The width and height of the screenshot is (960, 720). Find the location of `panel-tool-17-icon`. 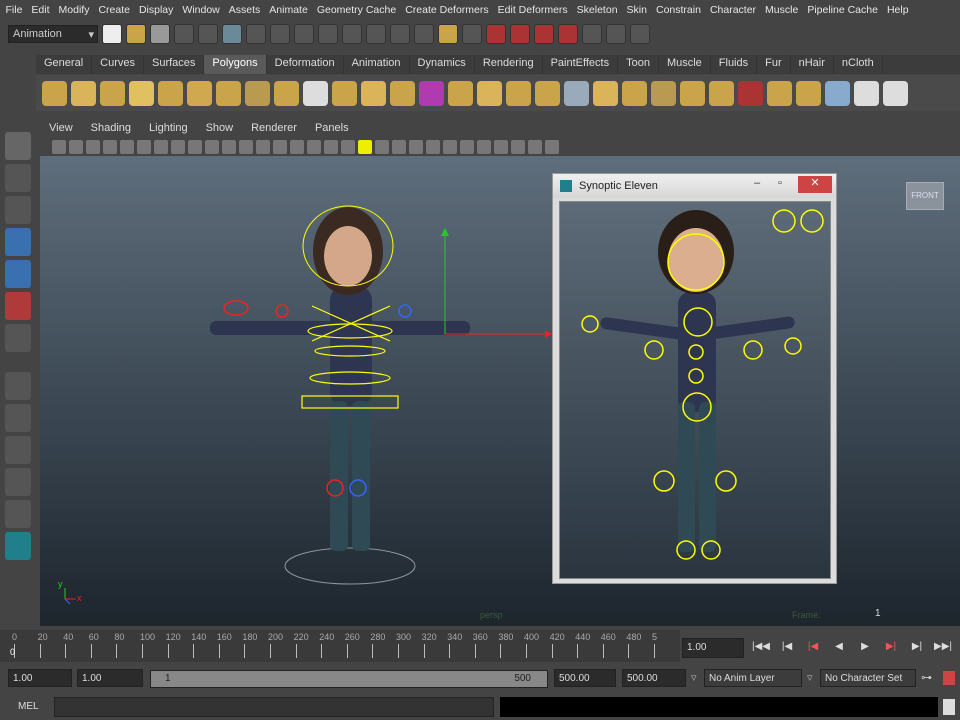

panel-tool-17-icon is located at coordinates (331, 146).